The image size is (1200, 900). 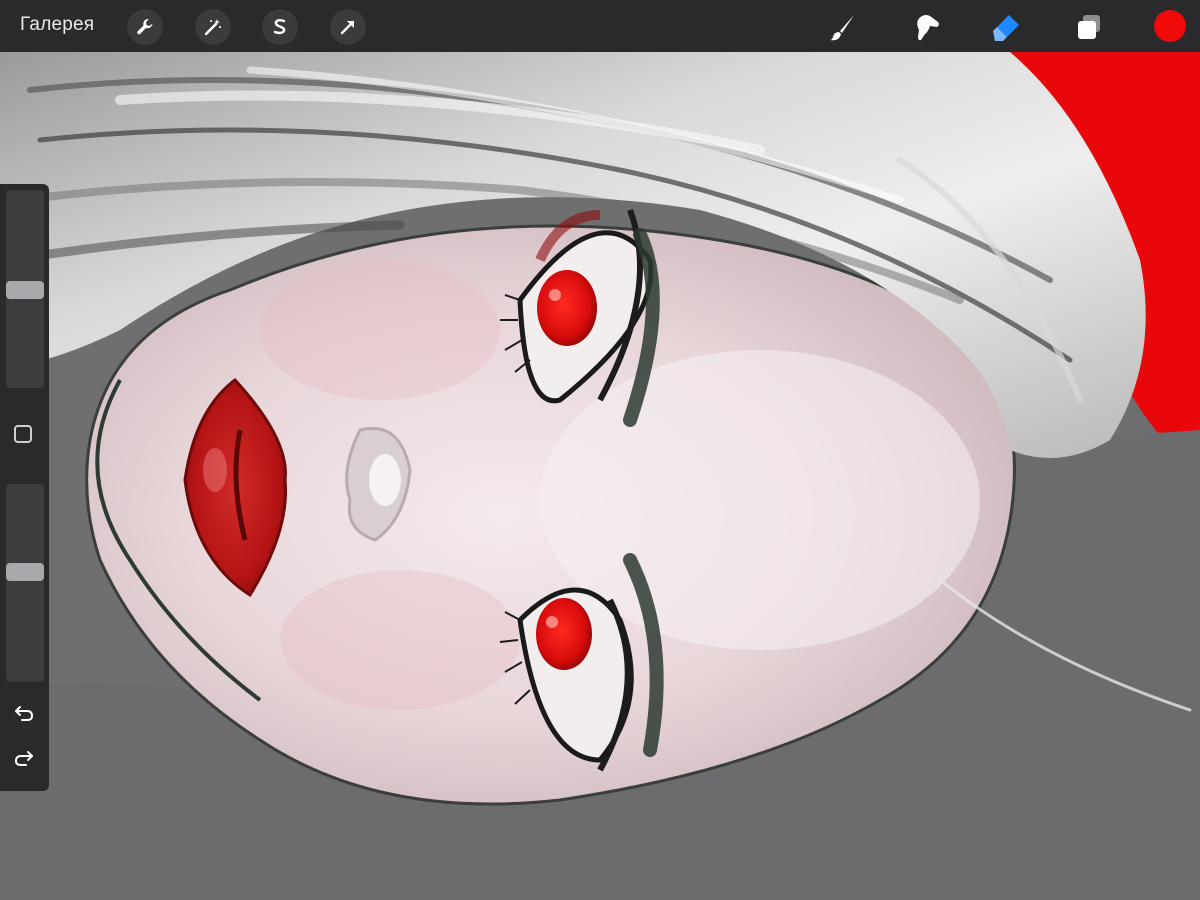 I want to click on top-toolbar: Галерея, so click(x=600, y=26).